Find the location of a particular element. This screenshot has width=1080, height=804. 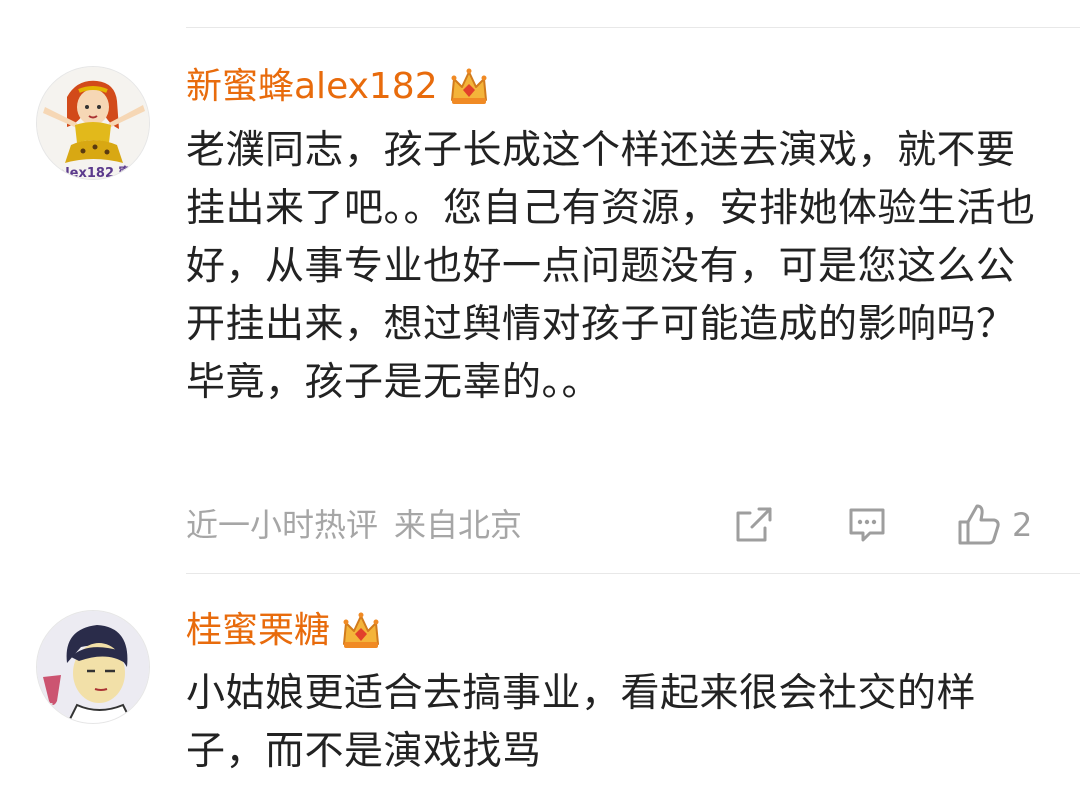

avatar: alex182 蜜 is located at coordinates (93, 123).